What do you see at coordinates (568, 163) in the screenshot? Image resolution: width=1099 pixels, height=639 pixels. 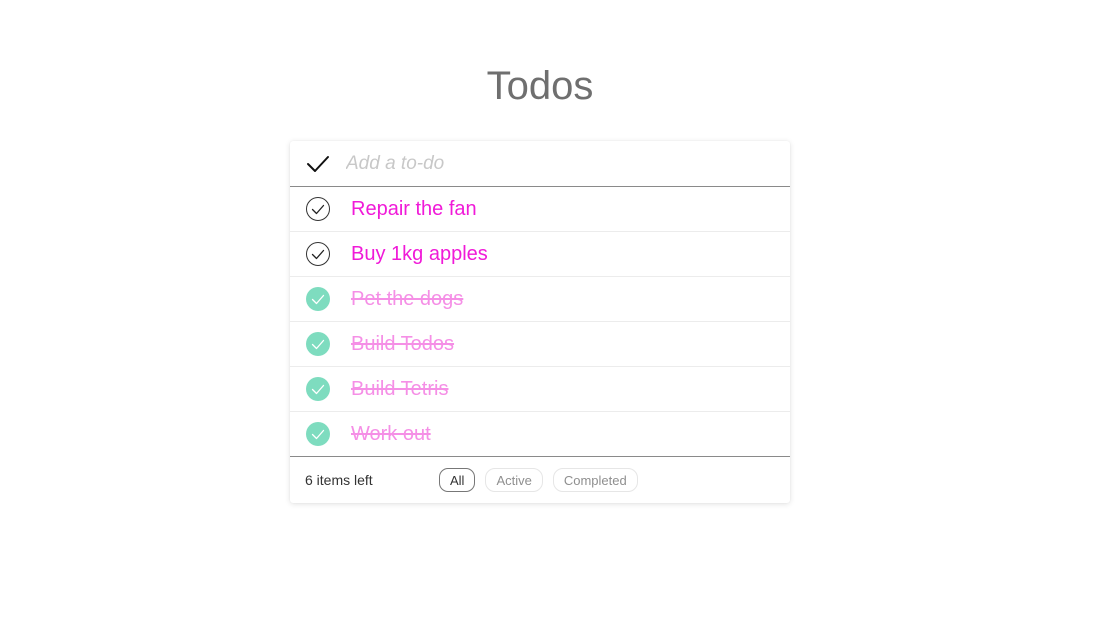 I see `new-todo-input` at bounding box center [568, 163].